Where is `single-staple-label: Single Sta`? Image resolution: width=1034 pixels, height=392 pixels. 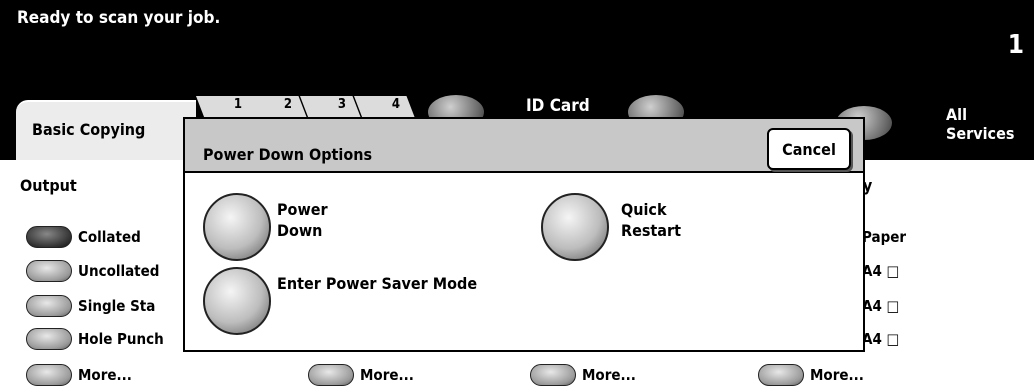 single-staple-label: Single Sta is located at coordinates (117, 306).